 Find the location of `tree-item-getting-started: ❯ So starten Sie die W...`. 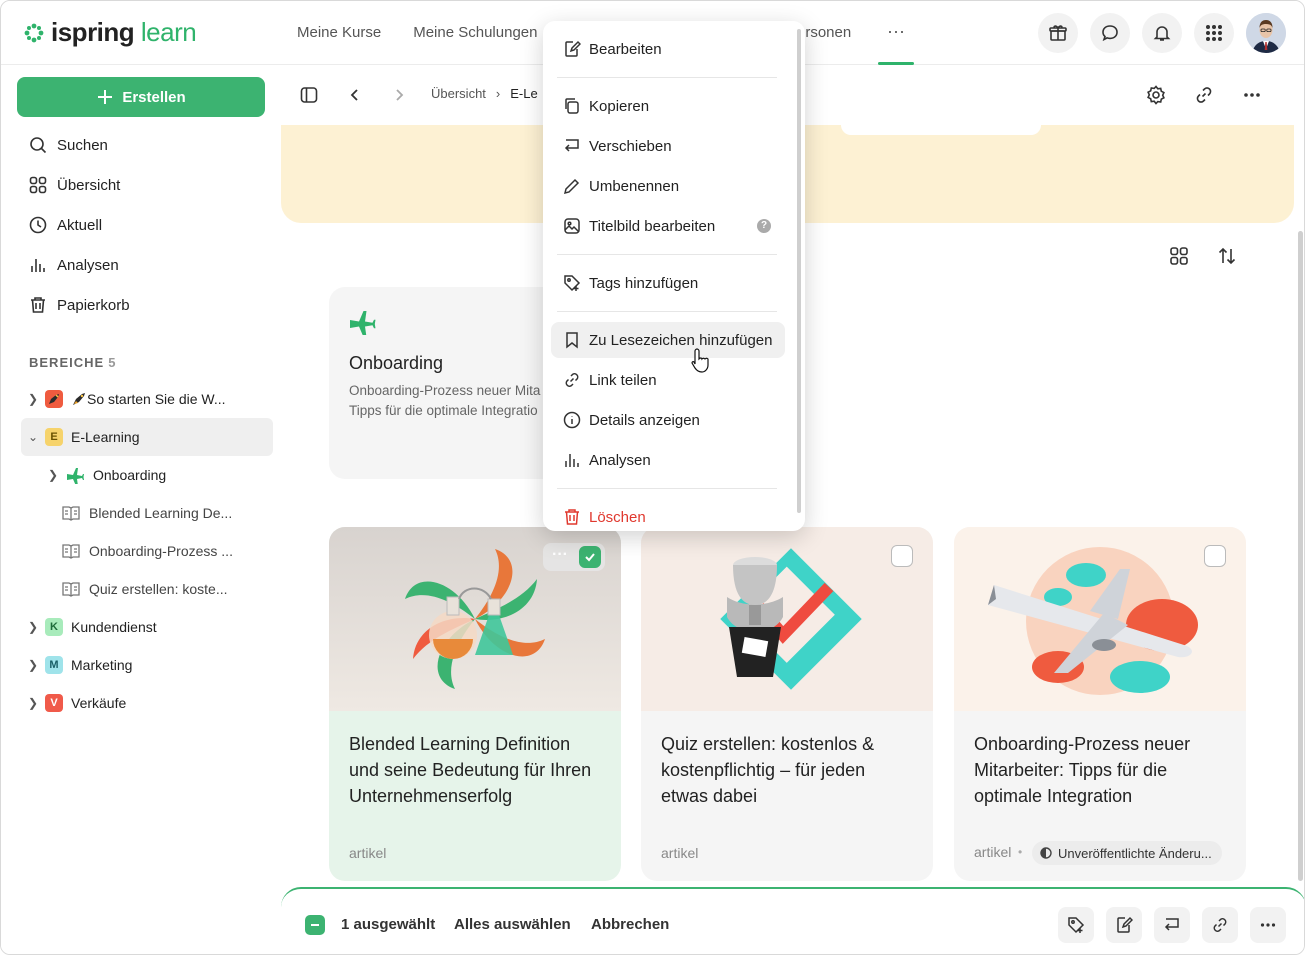

tree-item-getting-started: ❯ So starten Sie die W... is located at coordinates (147, 399).